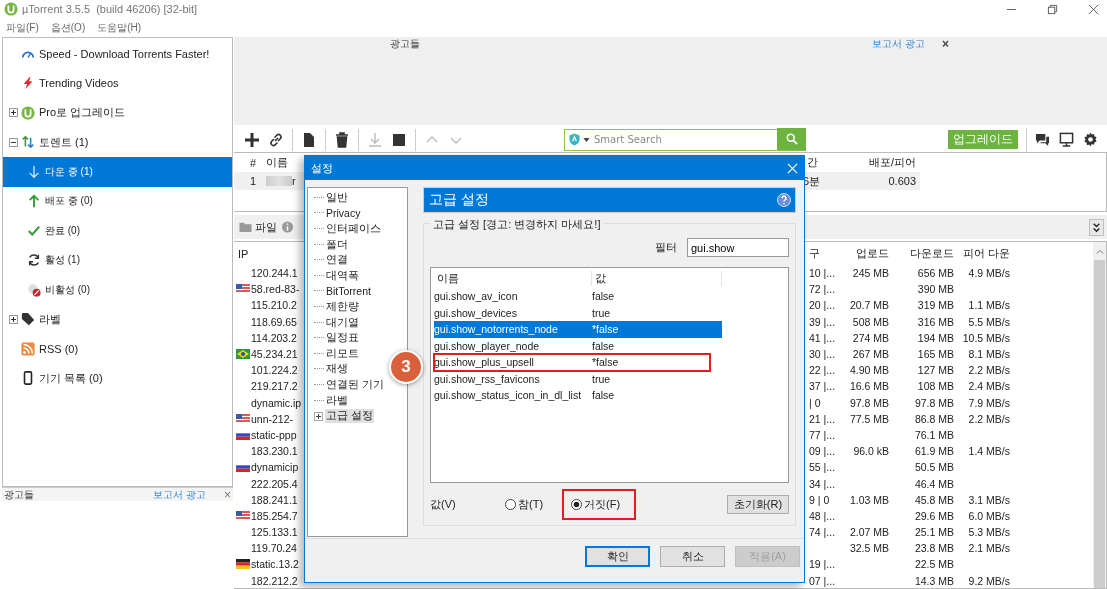  What do you see at coordinates (822, 253) in the screenshot?
I see `column-header: 구` at bounding box center [822, 253].